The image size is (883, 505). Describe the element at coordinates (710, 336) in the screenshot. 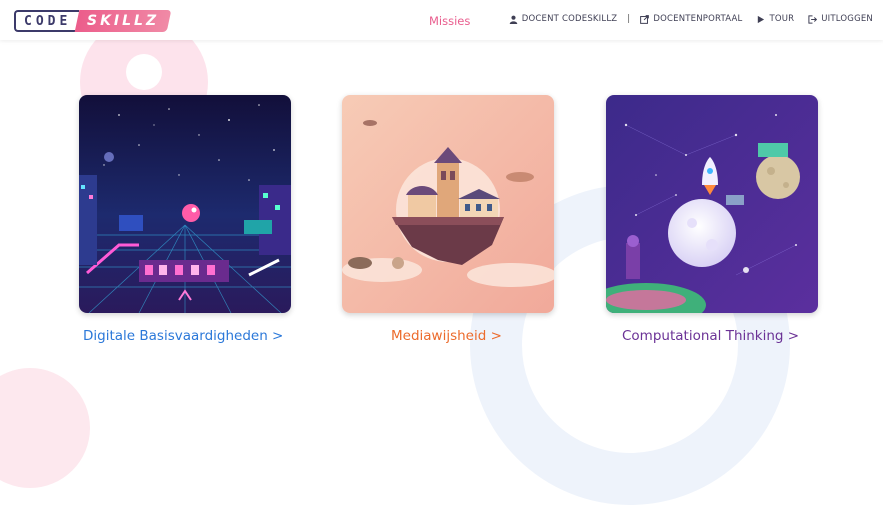

I see `mission-title-computational-thinking: Computational Thinking >` at that location.